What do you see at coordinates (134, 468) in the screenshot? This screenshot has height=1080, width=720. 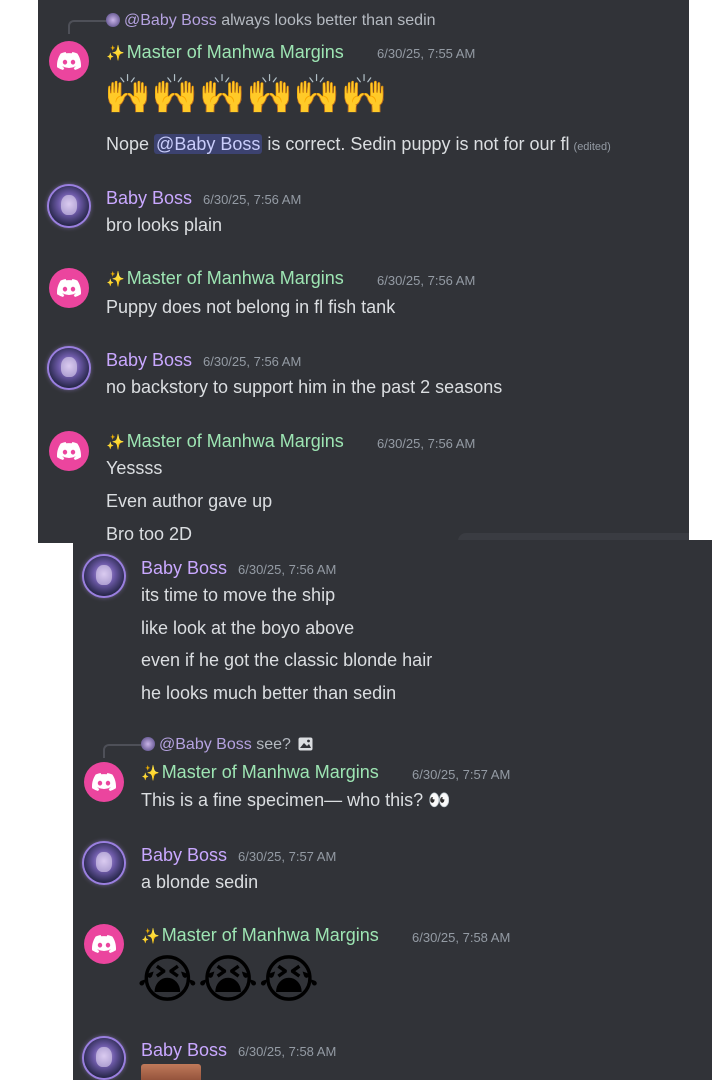 I see `message-text: Yessss` at bounding box center [134, 468].